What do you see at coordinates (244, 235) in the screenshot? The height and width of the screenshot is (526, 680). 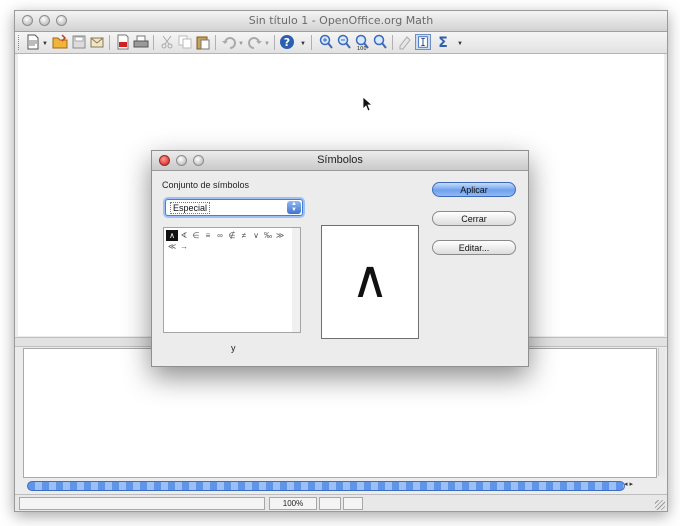 I see `symbol-cell: ≠` at bounding box center [244, 235].